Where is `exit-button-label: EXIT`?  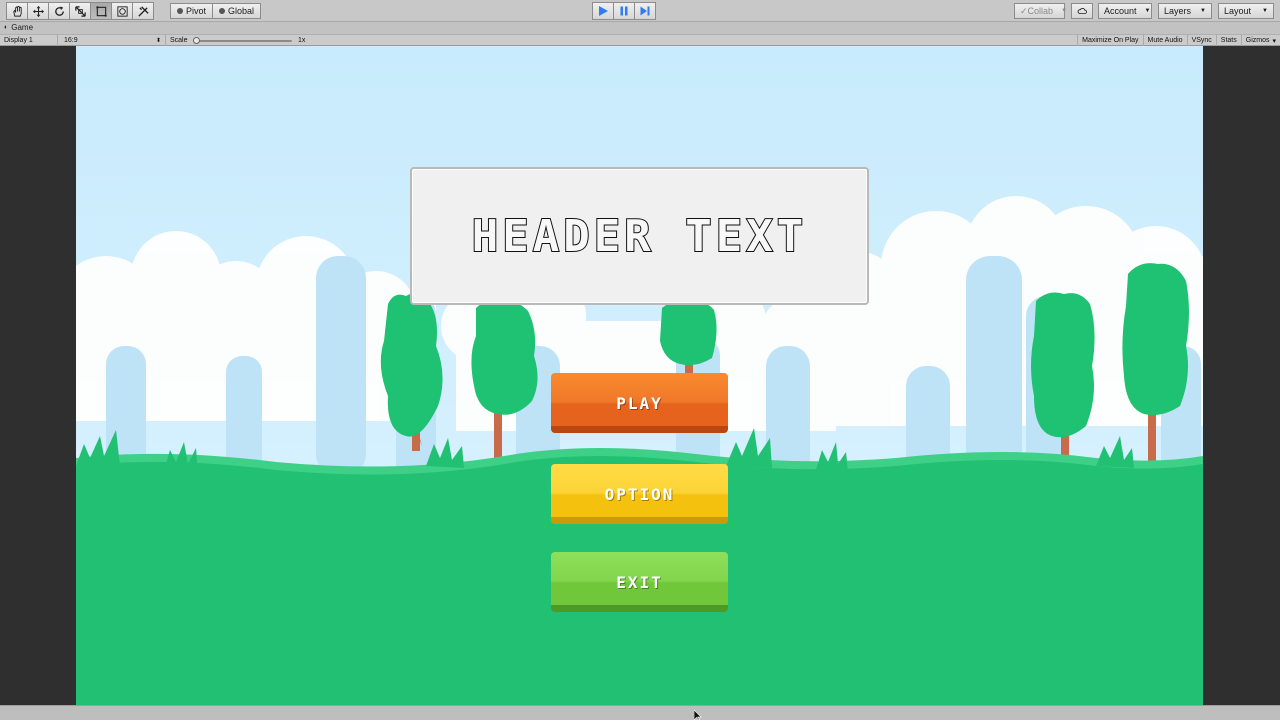 exit-button-label: EXIT is located at coordinates (639, 582).